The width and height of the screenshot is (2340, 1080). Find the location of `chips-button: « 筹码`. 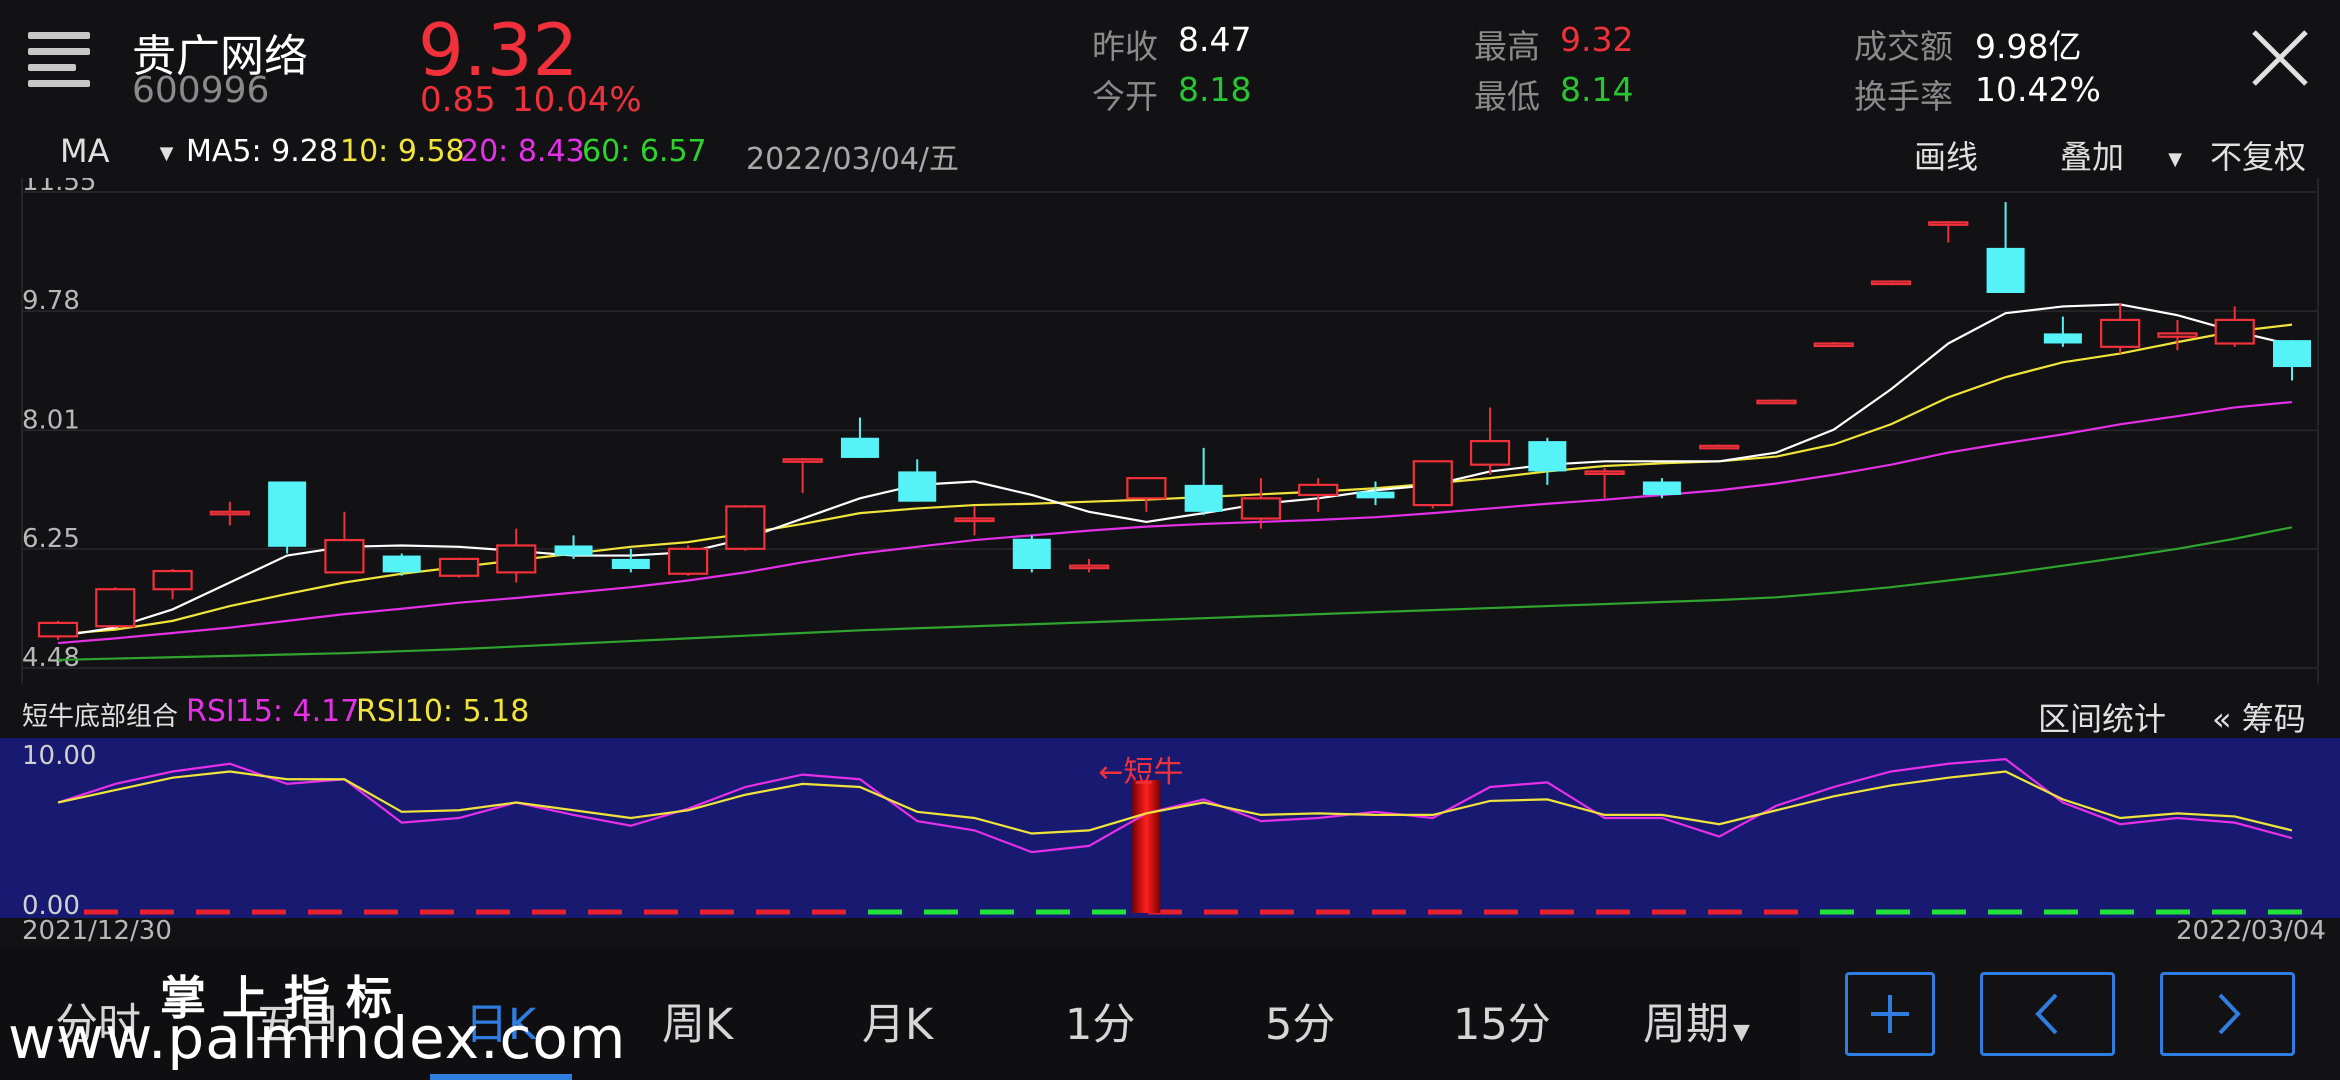

chips-button: « 筹码 is located at coordinates (2259, 717).